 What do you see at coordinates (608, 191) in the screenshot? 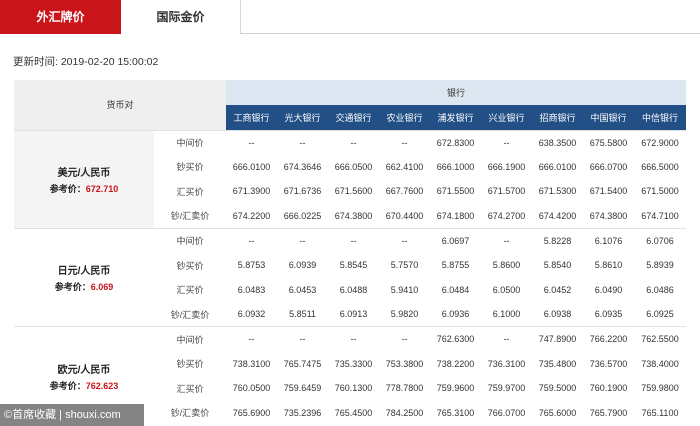
I see `rate-value: 671.5400` at bounding box center [608, 191].